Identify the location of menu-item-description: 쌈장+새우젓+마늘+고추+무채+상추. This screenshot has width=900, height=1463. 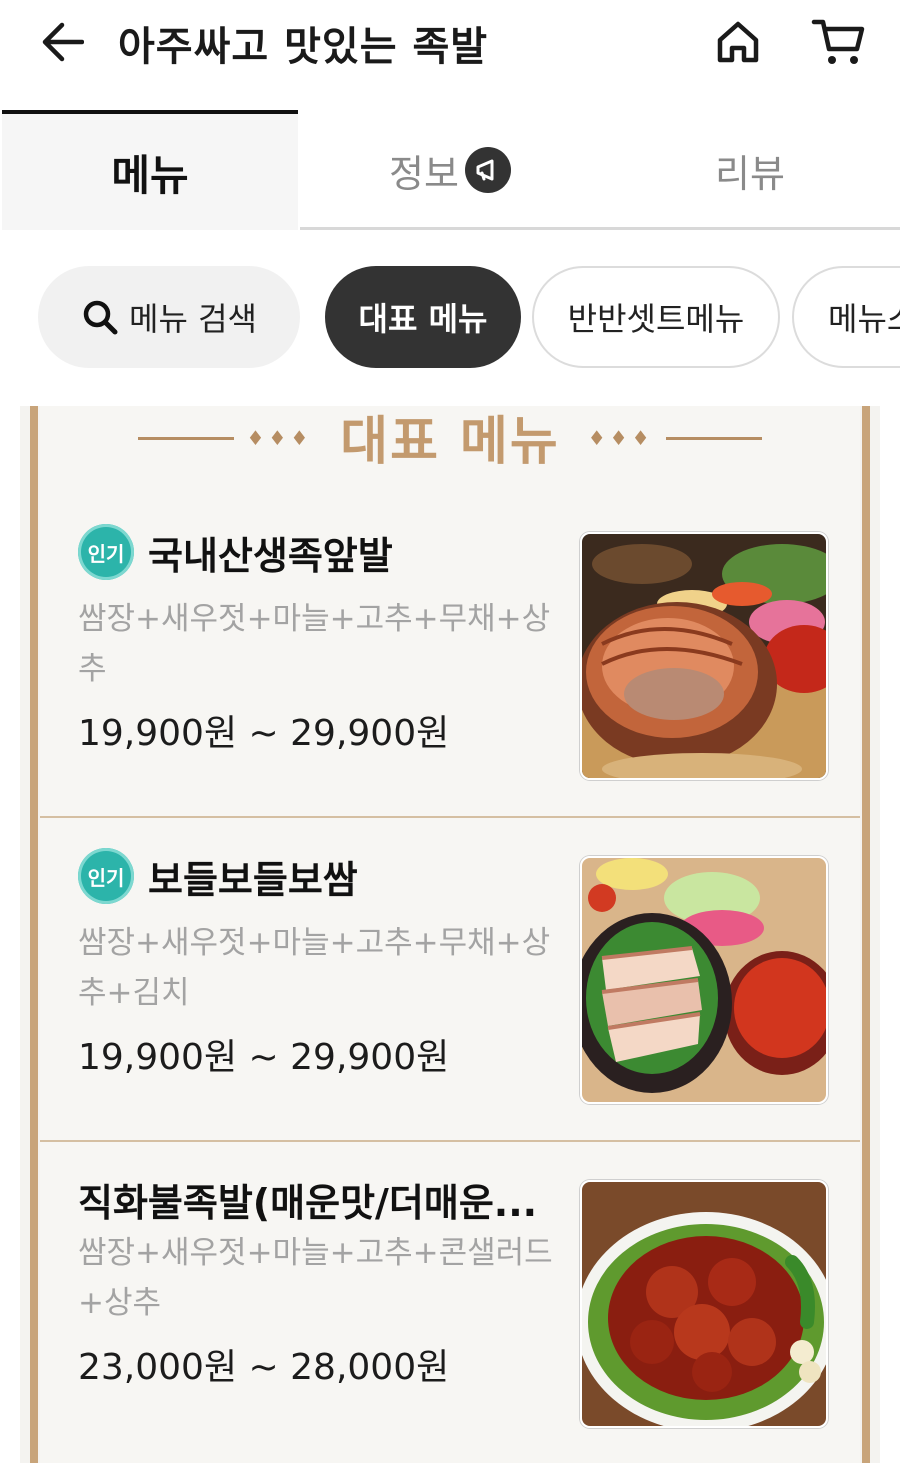
(314, 644).